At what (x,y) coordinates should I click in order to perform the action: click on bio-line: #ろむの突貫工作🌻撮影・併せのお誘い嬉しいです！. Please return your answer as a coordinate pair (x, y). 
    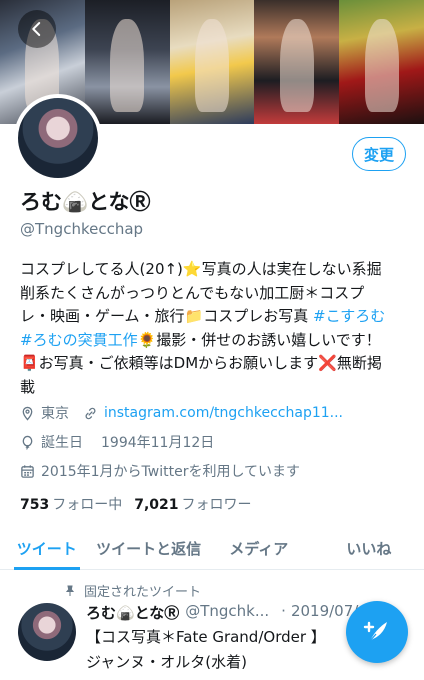
    Looking at the image, I should click on (215, 341).